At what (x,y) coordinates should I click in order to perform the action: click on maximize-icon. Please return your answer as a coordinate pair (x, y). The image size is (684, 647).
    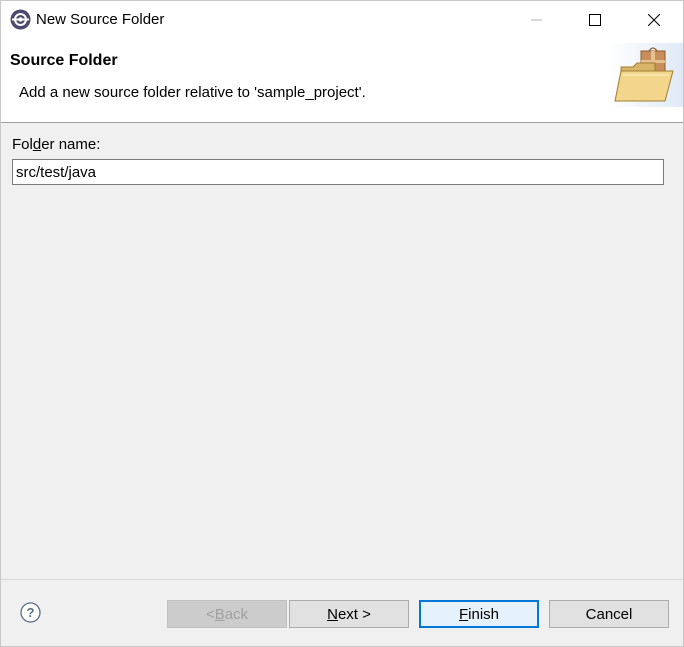
    Looking at the image, I should click on (595, 20).